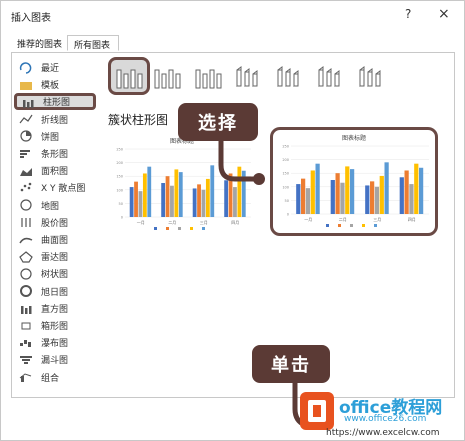  What do you see at coordinates (59, 239) in the screenshot?
I see `sidebar-item-surface-chart: 曲面图` at bounding box center [59, 239].